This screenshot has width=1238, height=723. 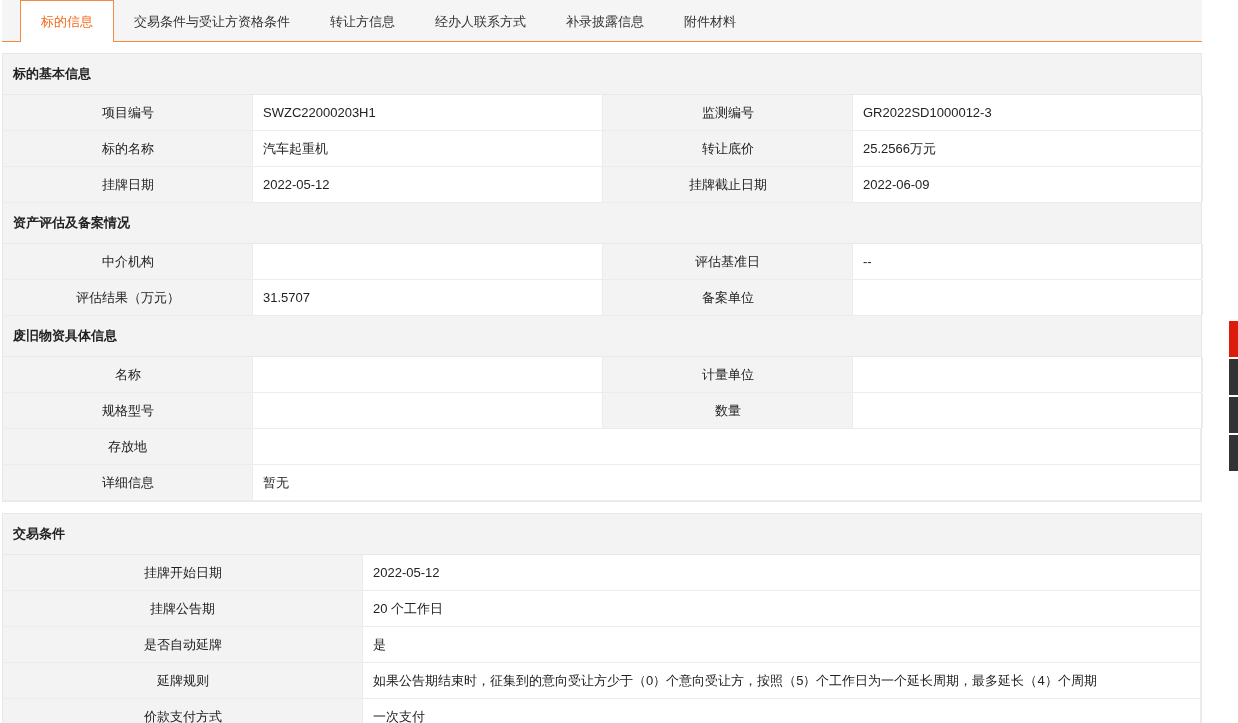 What do you see at coordinates (782, 608) in the screenshot?
I see `field-value: 20 个工作日` at bounding box center [782, 608].